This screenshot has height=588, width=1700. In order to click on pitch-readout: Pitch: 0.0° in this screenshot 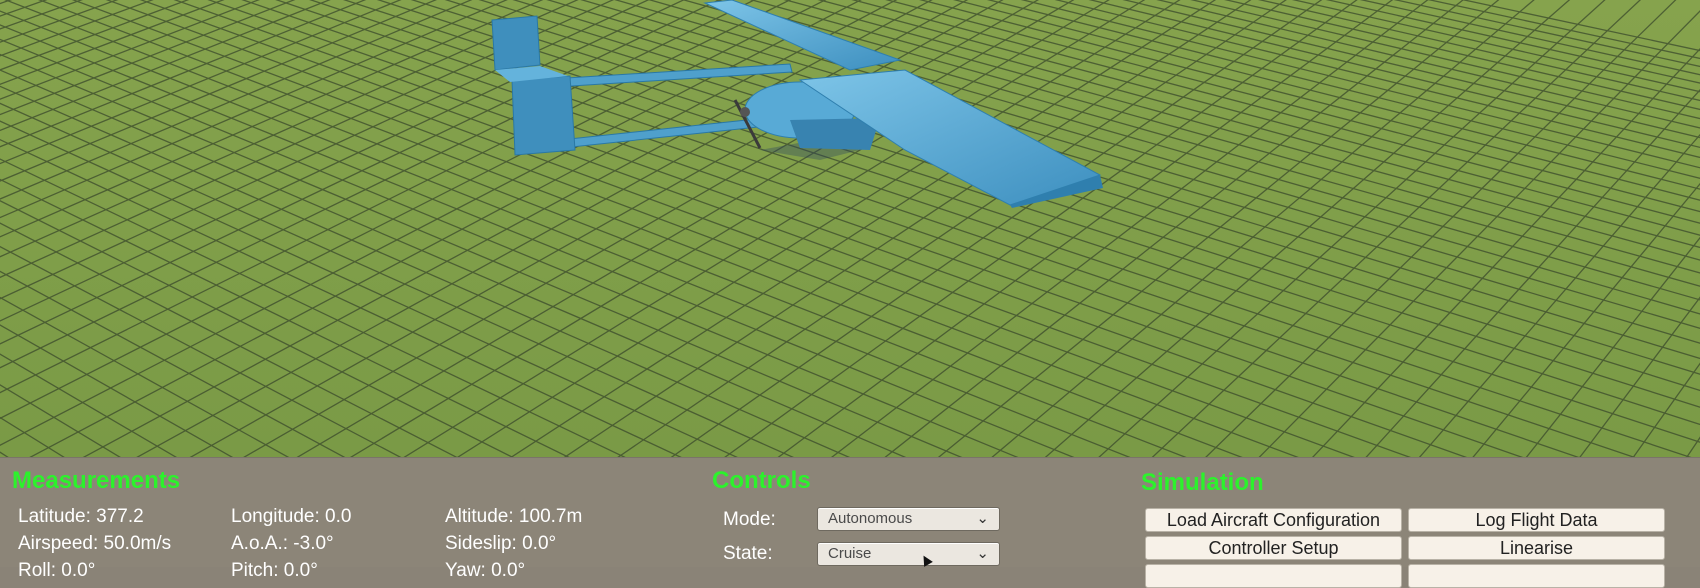, I will do `click(274, 570)`.